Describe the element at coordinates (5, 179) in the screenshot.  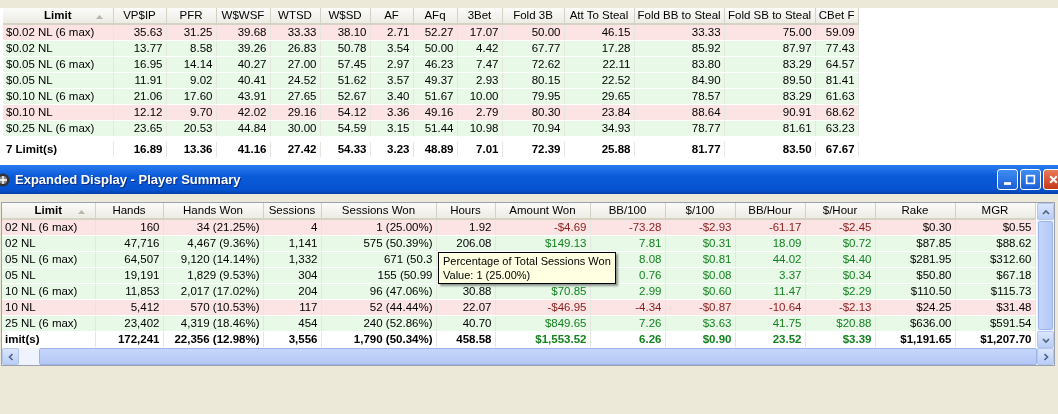
I see `app-icon` at that location.